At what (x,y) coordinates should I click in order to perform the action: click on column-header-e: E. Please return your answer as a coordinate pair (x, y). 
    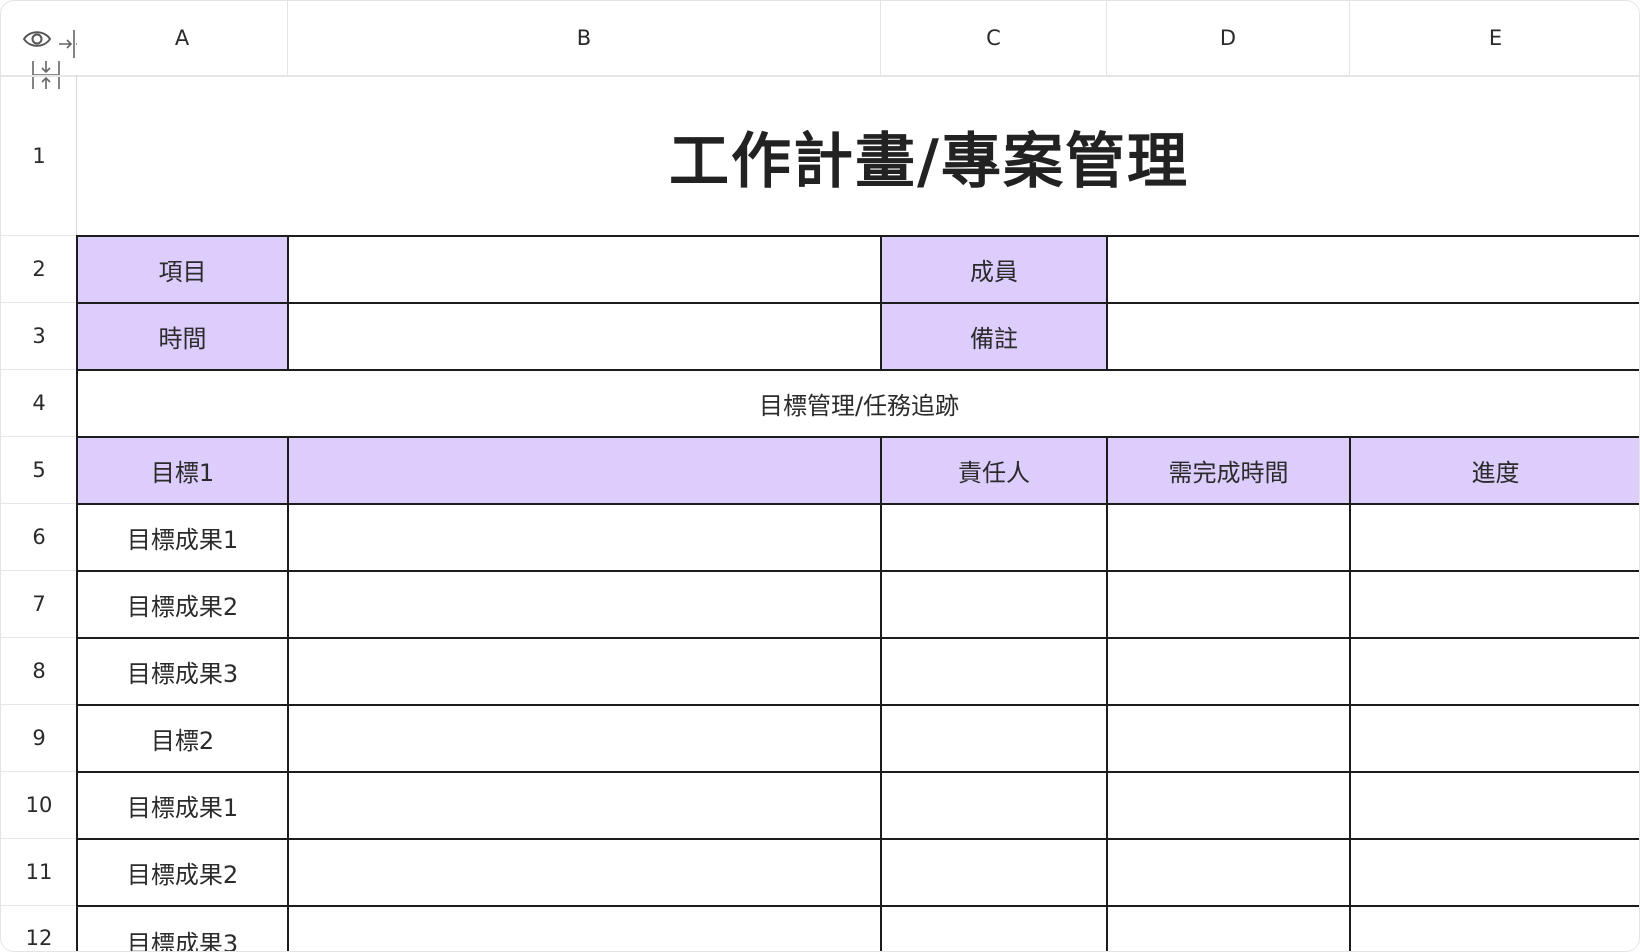
    Looking at the image, I should click on (1494, 38).